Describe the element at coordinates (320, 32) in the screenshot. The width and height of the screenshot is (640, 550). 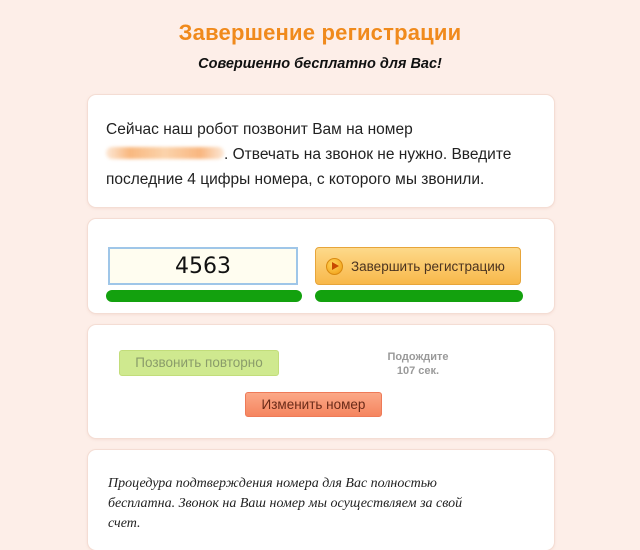
I see `page-title: Завершение регистрации` at that location.